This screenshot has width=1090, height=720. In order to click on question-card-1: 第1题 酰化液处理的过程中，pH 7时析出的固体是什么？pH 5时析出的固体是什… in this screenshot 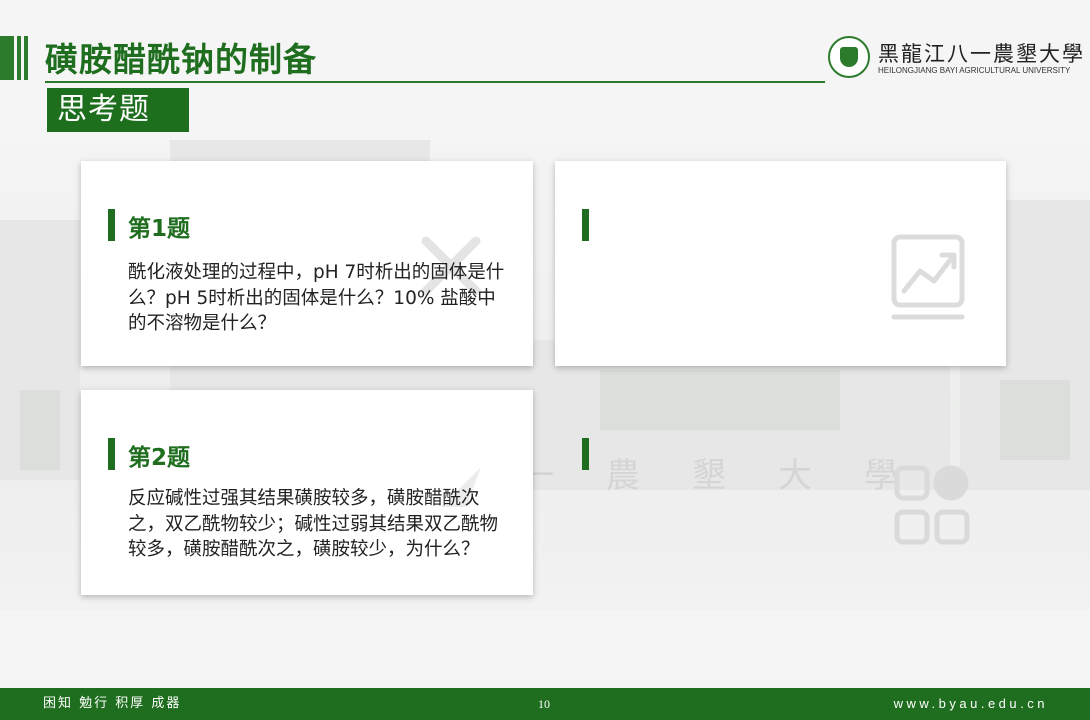, I will do `click(307, 263)`.